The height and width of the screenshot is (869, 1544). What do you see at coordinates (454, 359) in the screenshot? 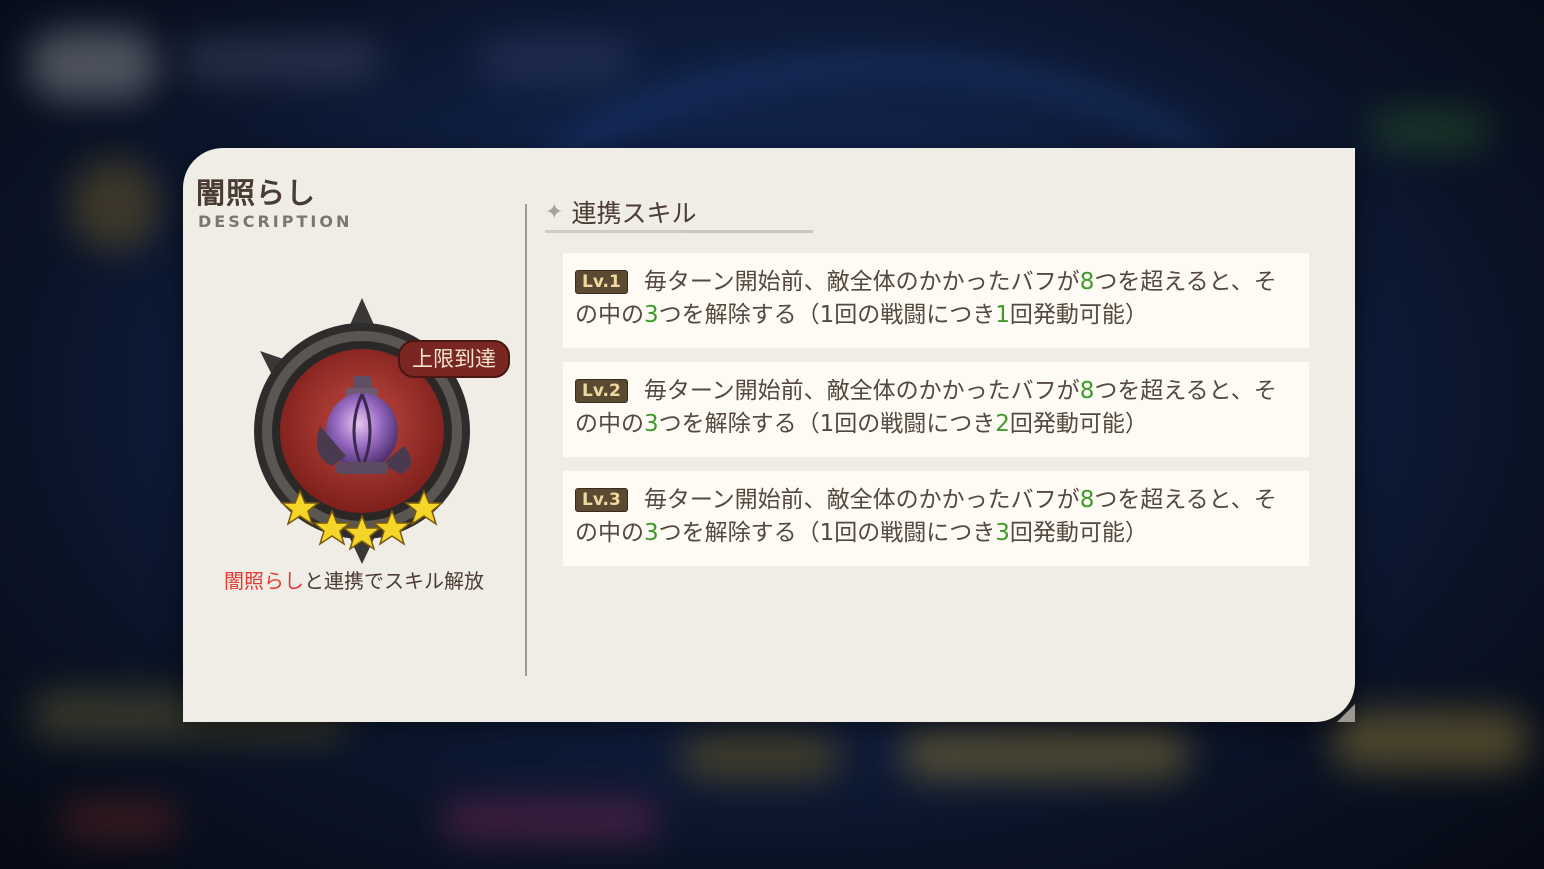
I see `max-level-badge: 上限到達` at bounding box center [454, 359].